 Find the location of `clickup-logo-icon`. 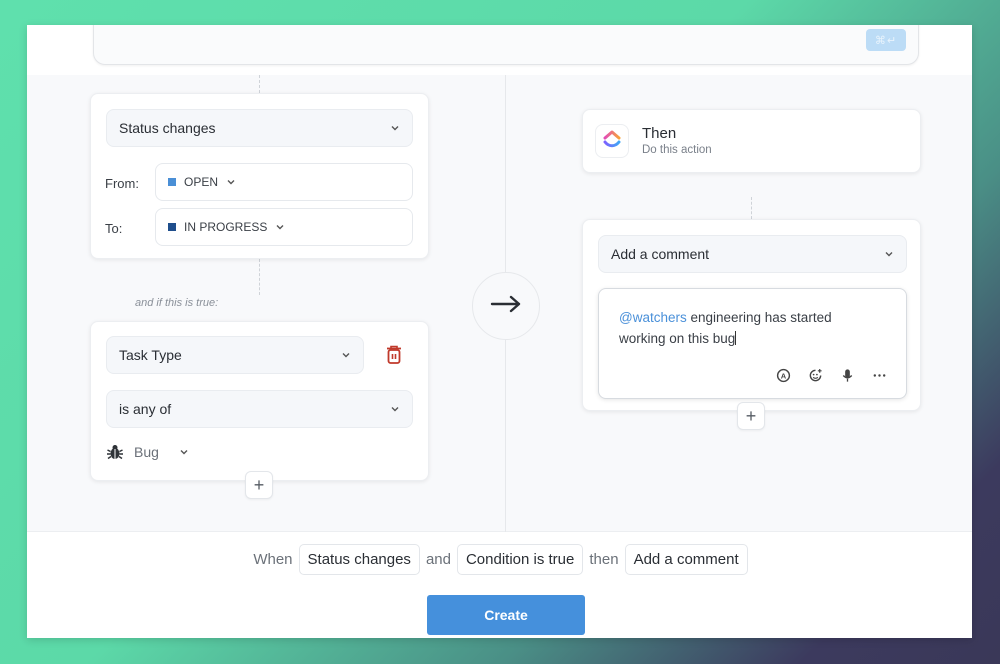

clickup-logo-icon is located at coordinates (612, 141).